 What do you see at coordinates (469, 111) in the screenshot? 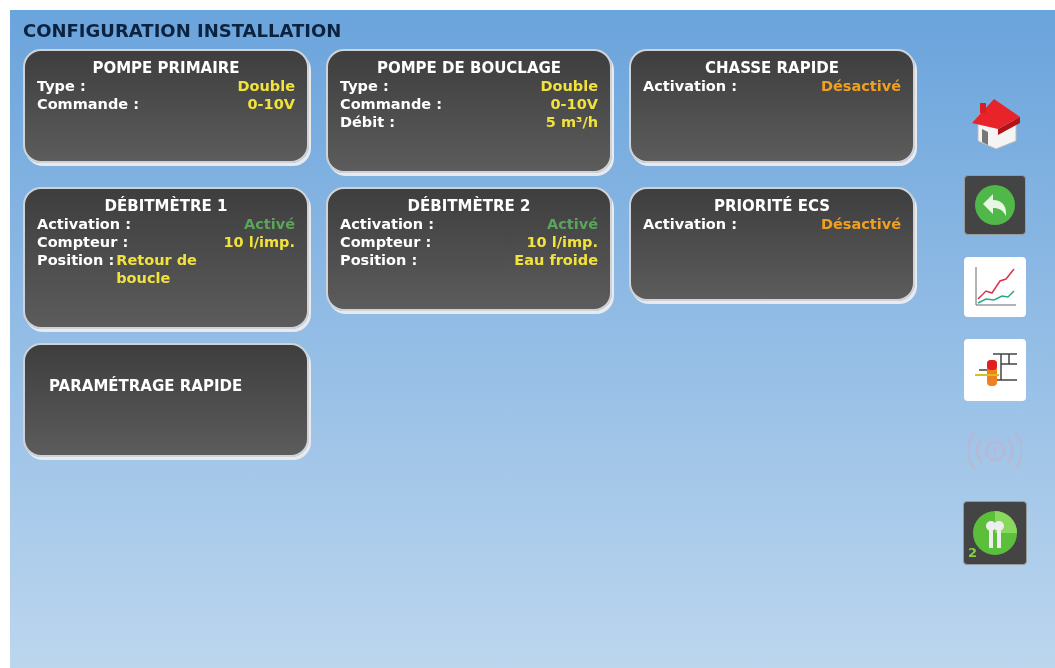
I see `settings-card: POMPE DE BOUCLAGE Type : Double Commande : 0-10V Débit : 5 m³/h` at bounding box center [469, 111].